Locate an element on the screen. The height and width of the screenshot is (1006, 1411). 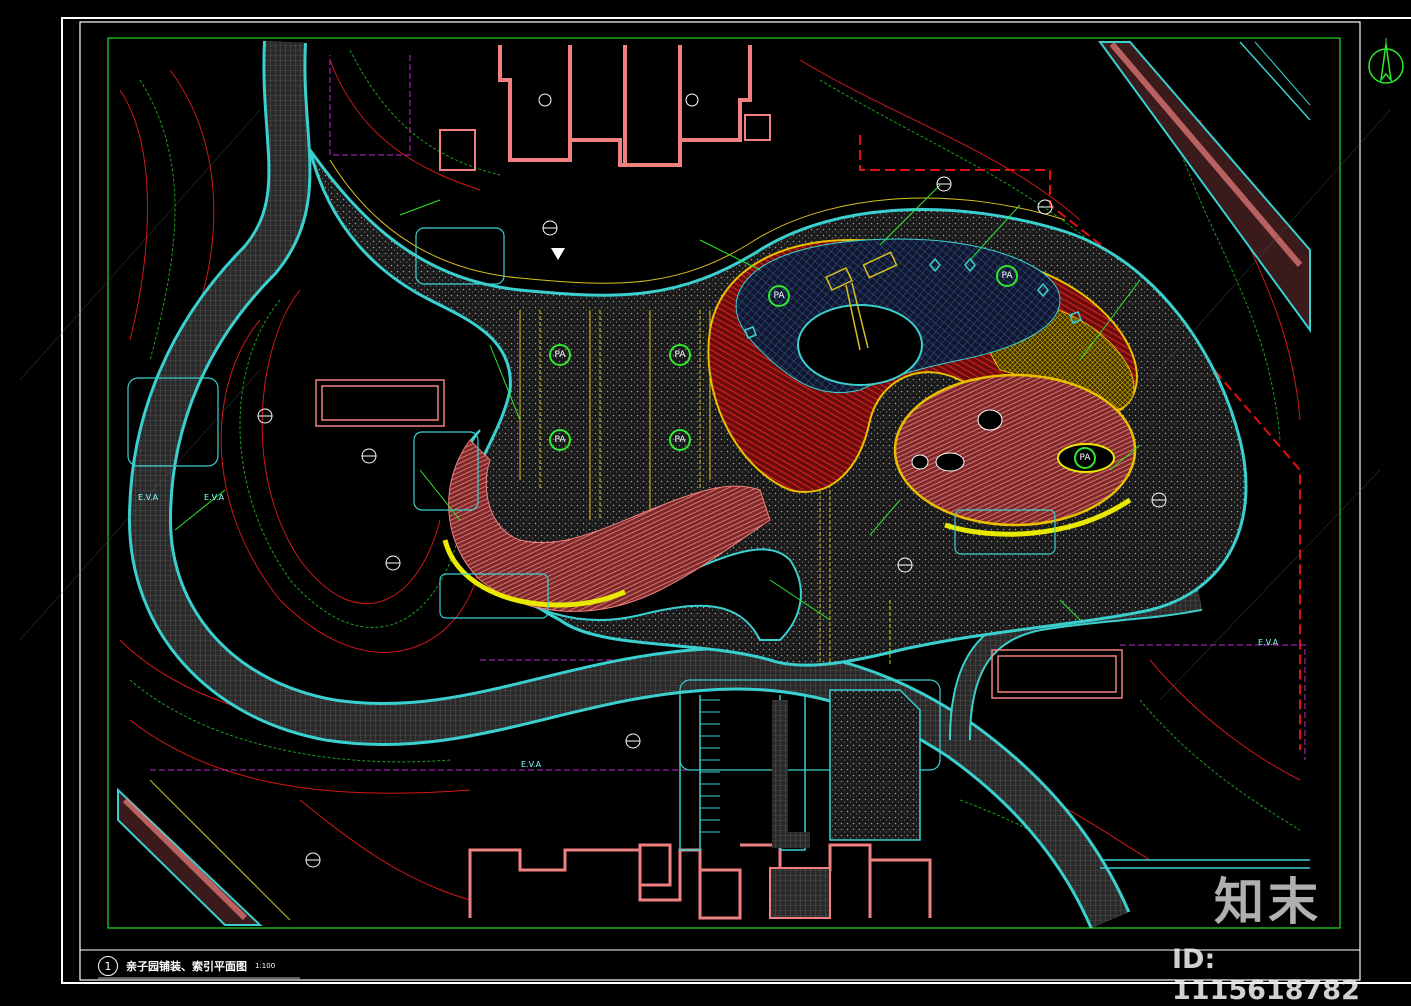
drawing-title: 亲子园铺装、索引平面图 is located at coordinates (186, 966).